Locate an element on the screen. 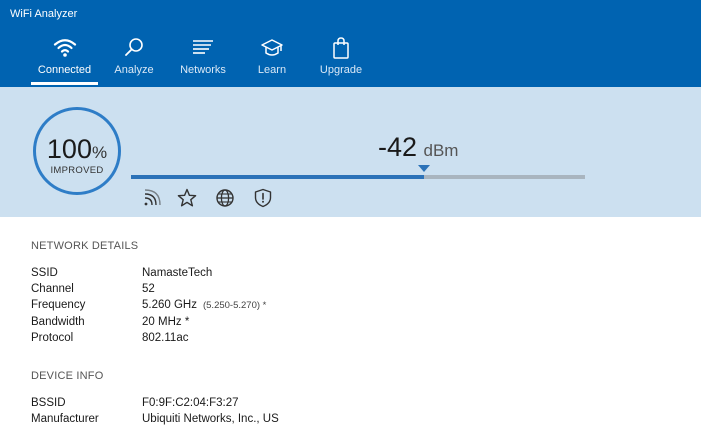 Image resolution: width=701 pixels, height=439 pixels. magnifier-icon is located at coordinates (134, 47).